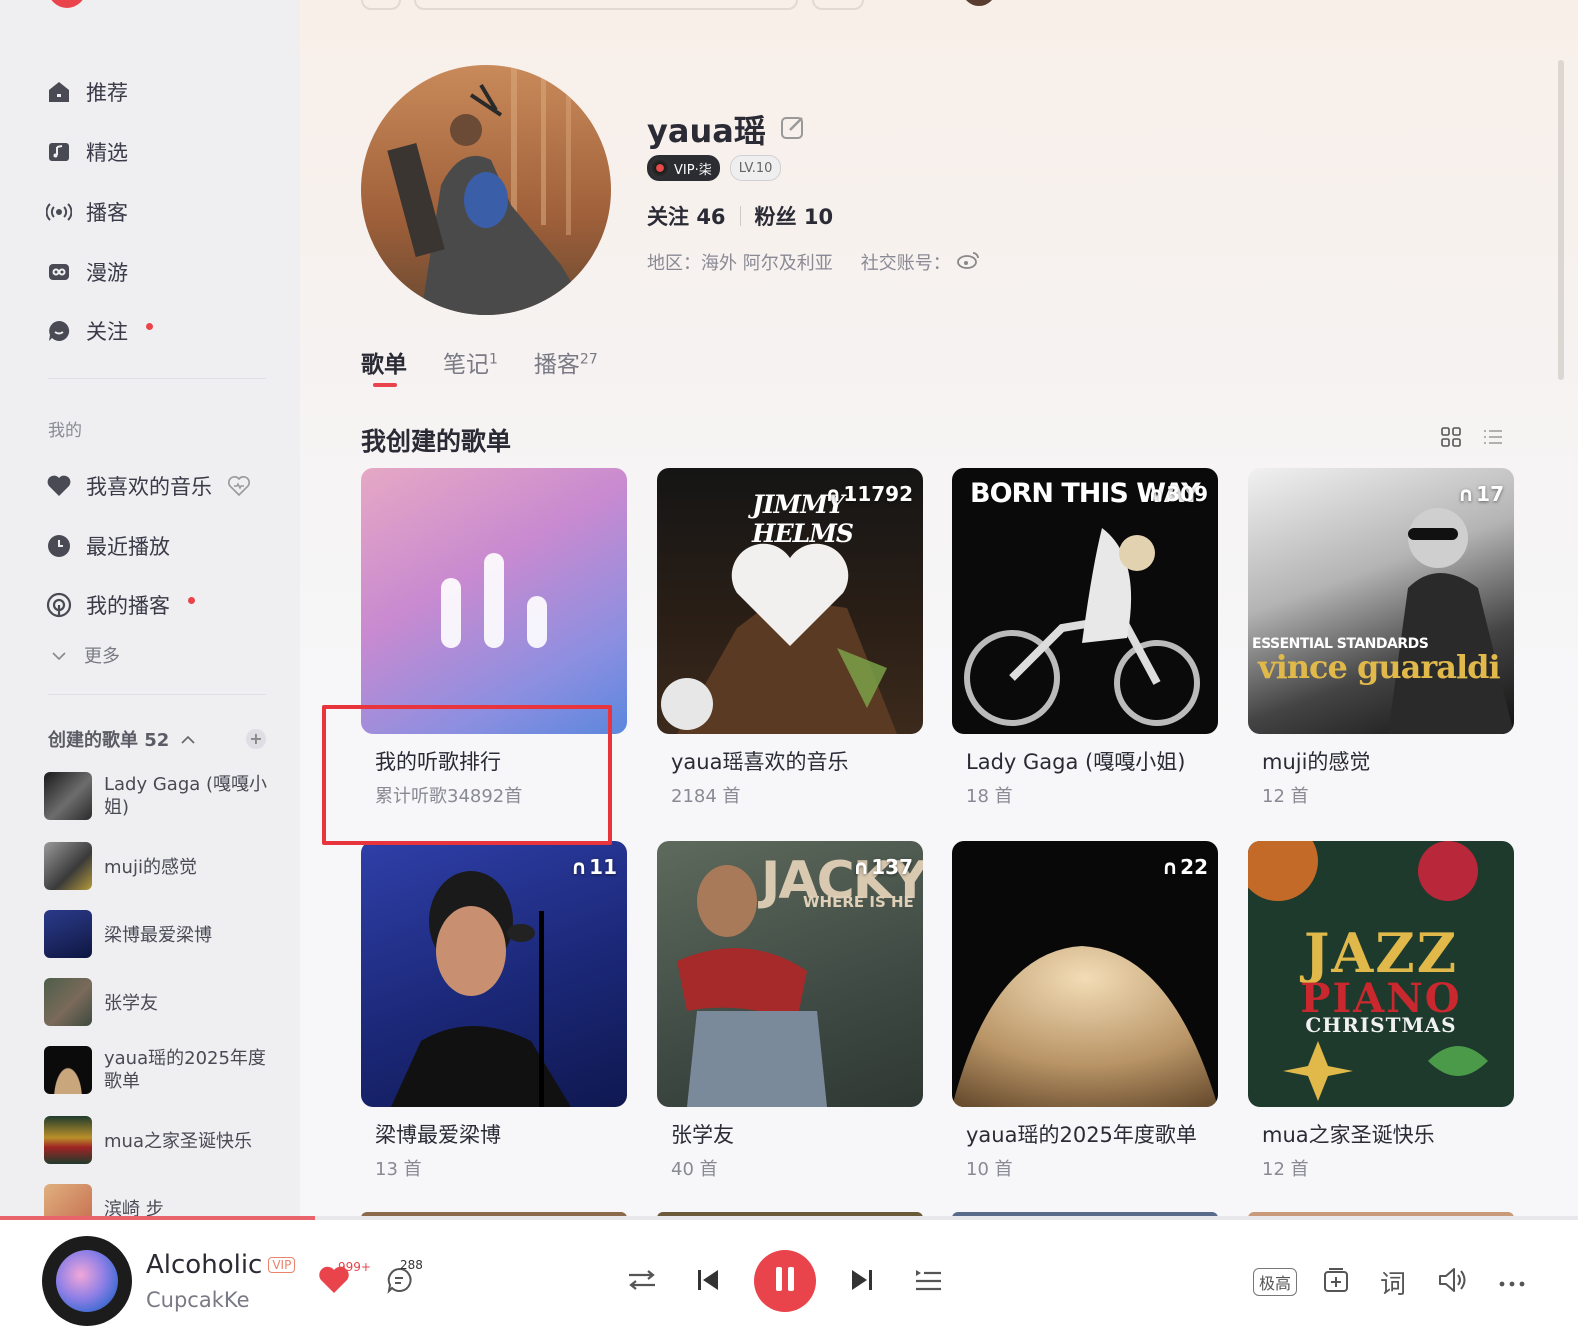 The height and width of the screenshot is (1344, 1578). Describe the element at coordinates (775, 217) in the screenshot. I see `fans-label: 粉丝` at that location.